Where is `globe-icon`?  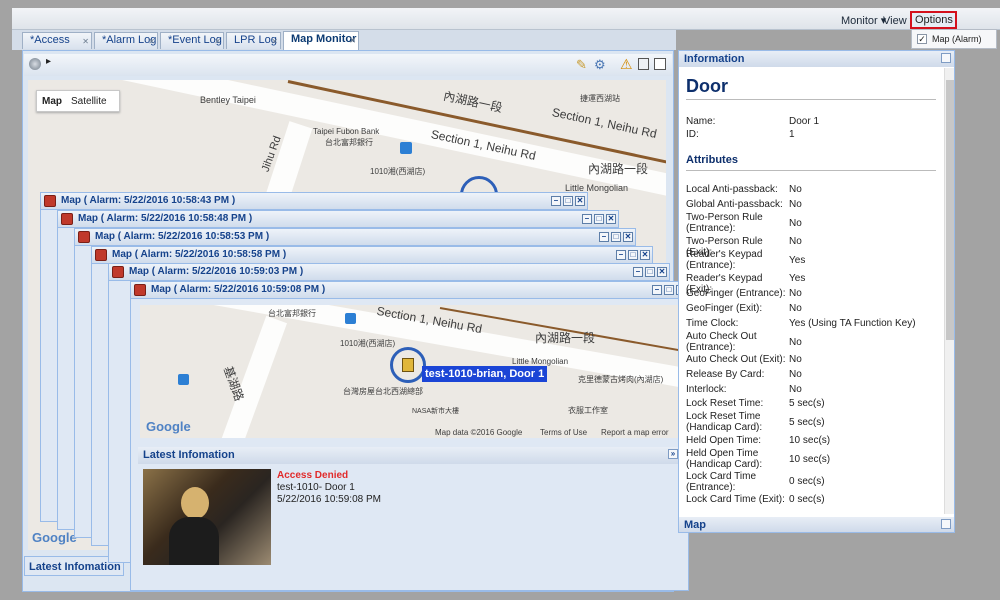
globe-icon is located at coordinates (35, 64).